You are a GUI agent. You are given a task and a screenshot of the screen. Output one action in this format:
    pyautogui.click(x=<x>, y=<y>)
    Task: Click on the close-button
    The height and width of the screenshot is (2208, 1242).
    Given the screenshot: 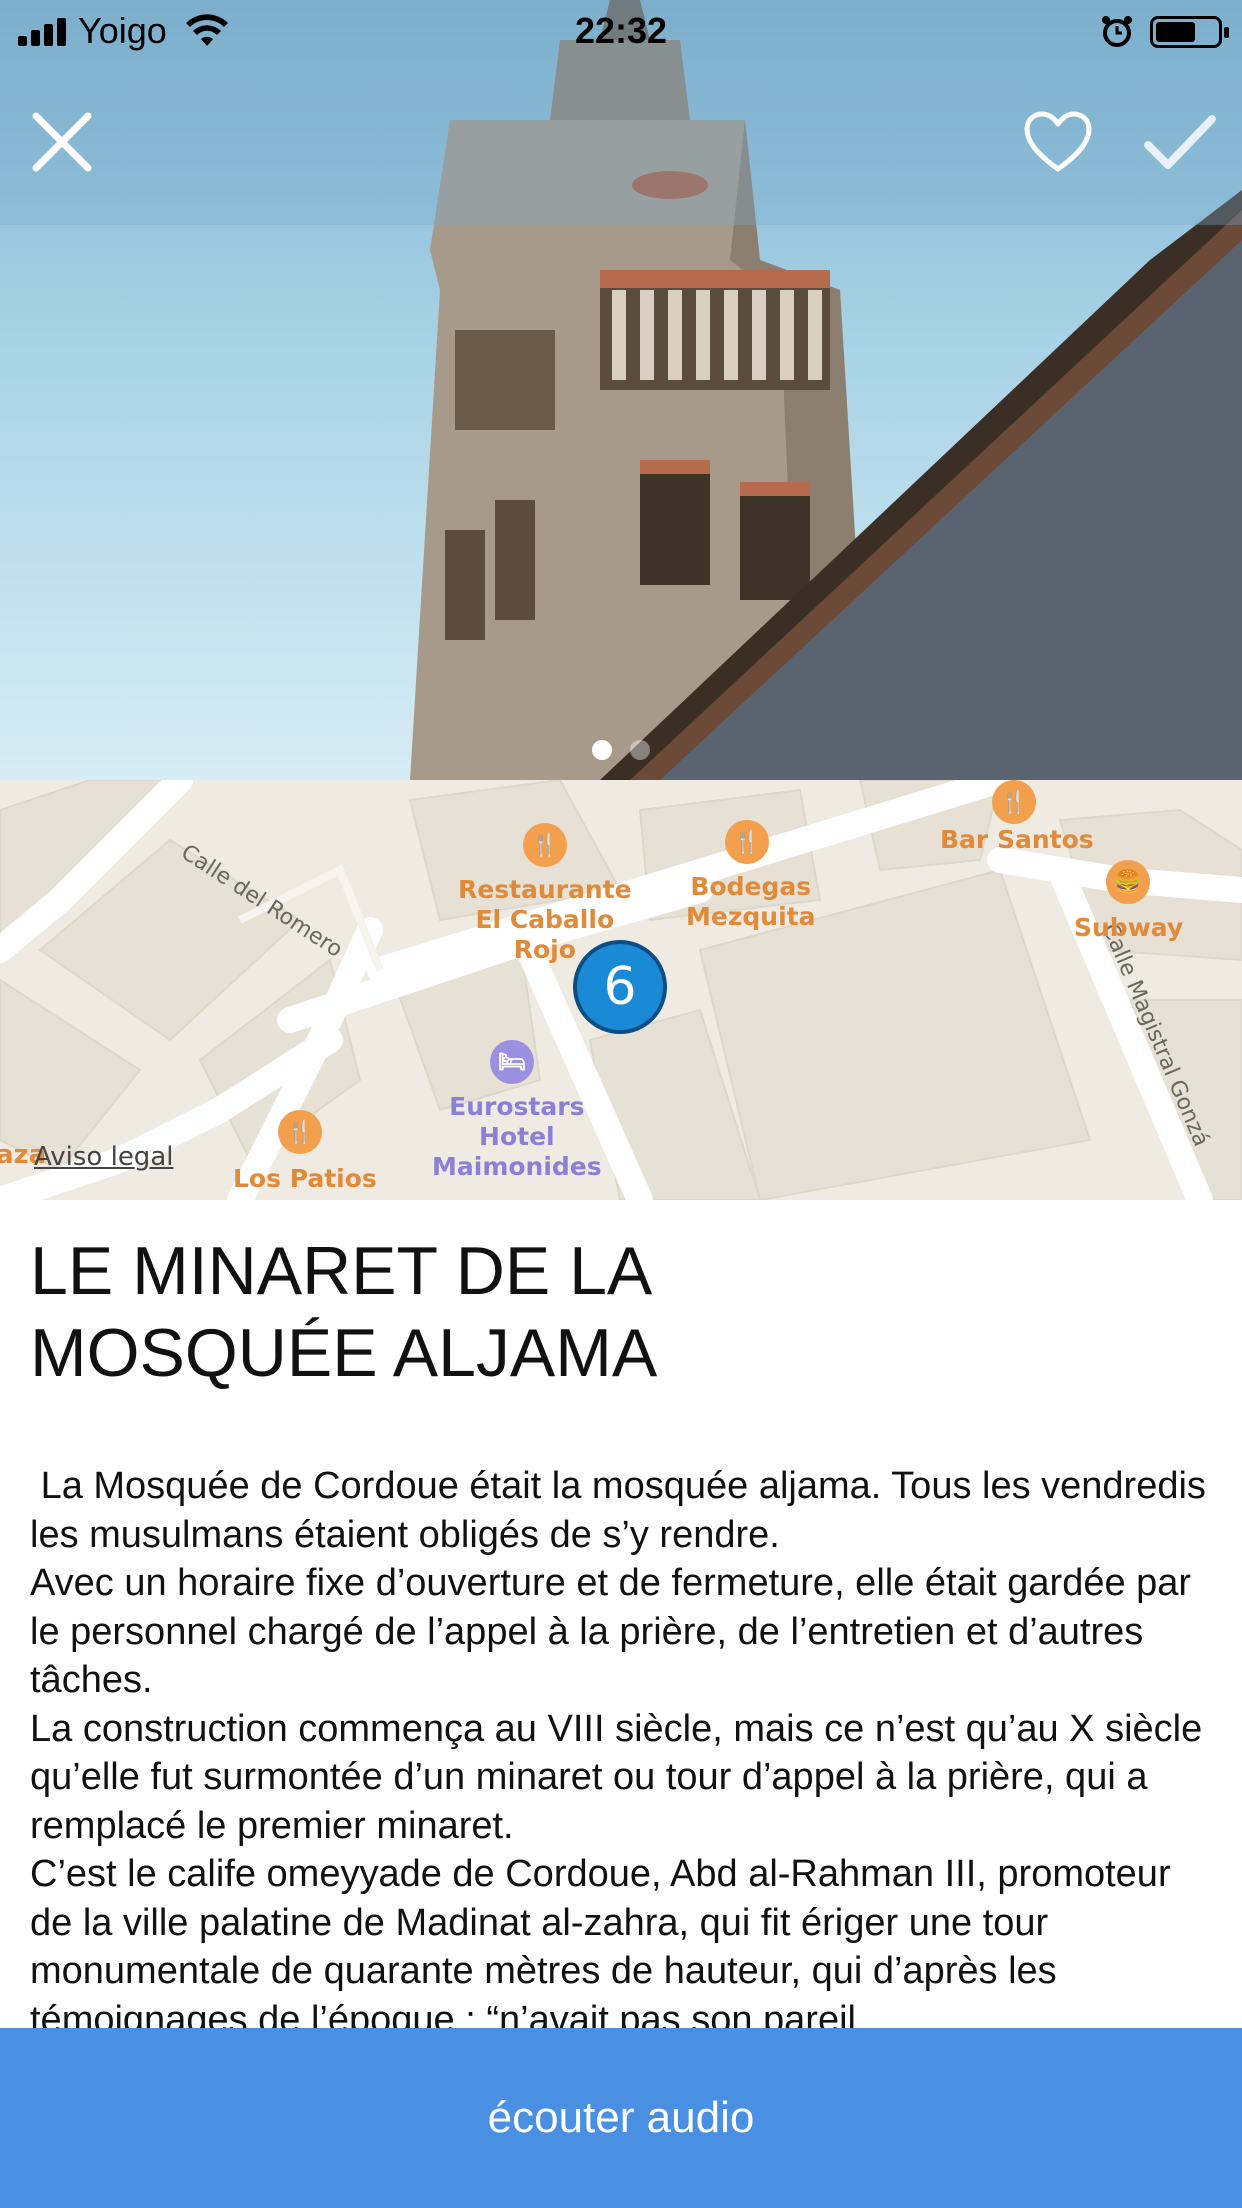 What is the action you would take?
    pyautogui.click(x=62, y=142)
    